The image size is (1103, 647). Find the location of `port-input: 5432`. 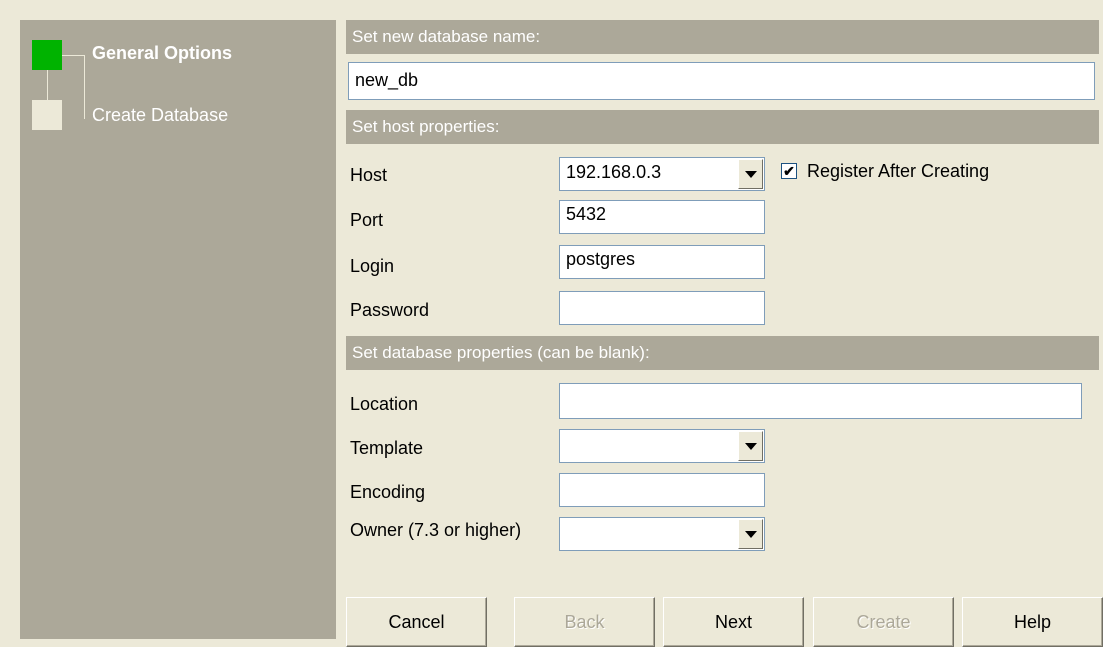

port-input: 5432 is located at coordinates (662, 217).